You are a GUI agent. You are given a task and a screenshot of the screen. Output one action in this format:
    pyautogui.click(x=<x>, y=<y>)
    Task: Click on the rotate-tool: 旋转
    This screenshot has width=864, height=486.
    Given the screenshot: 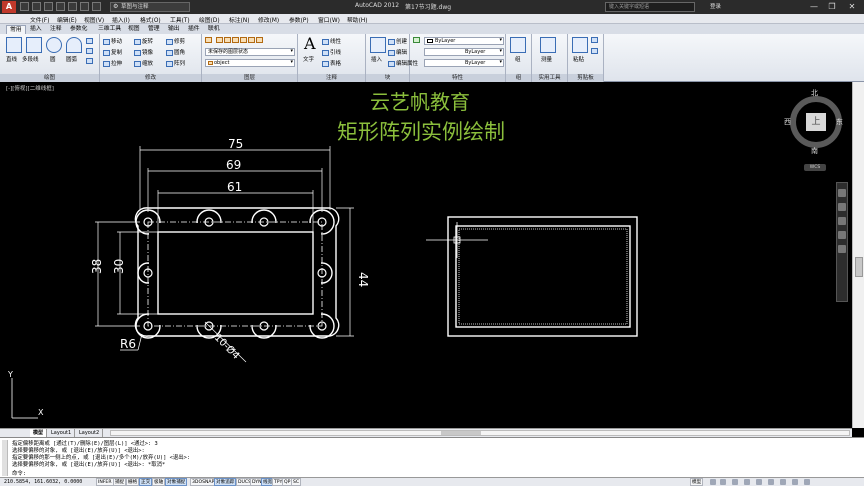 What is the action you would take?
    pyautogui.click(x=143, y=41)
    